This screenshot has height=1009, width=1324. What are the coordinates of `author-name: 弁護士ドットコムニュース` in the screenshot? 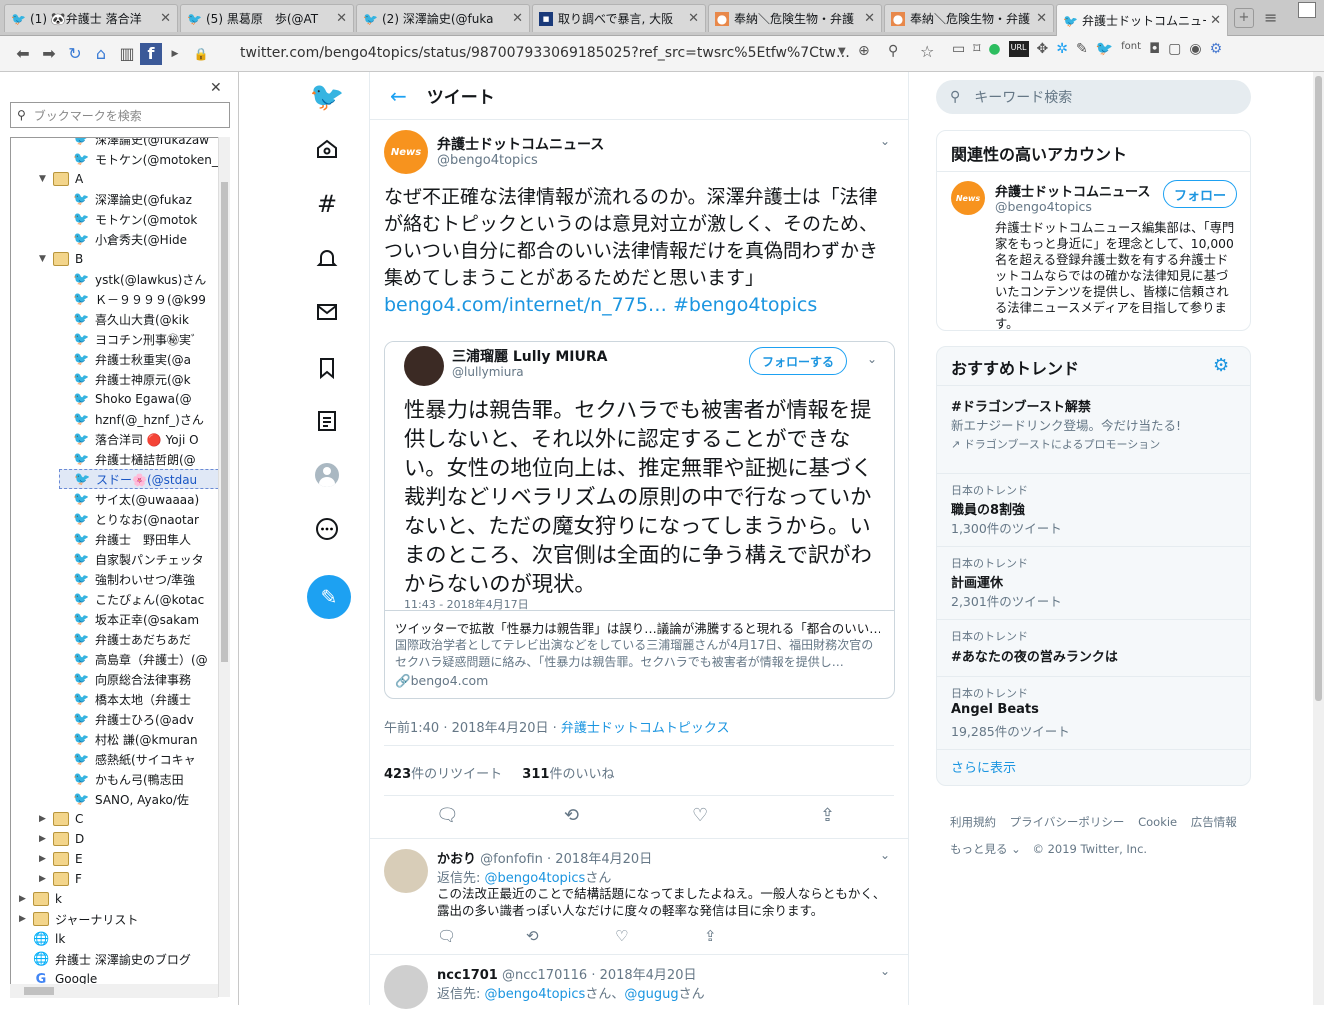 It's located at (520, 144).